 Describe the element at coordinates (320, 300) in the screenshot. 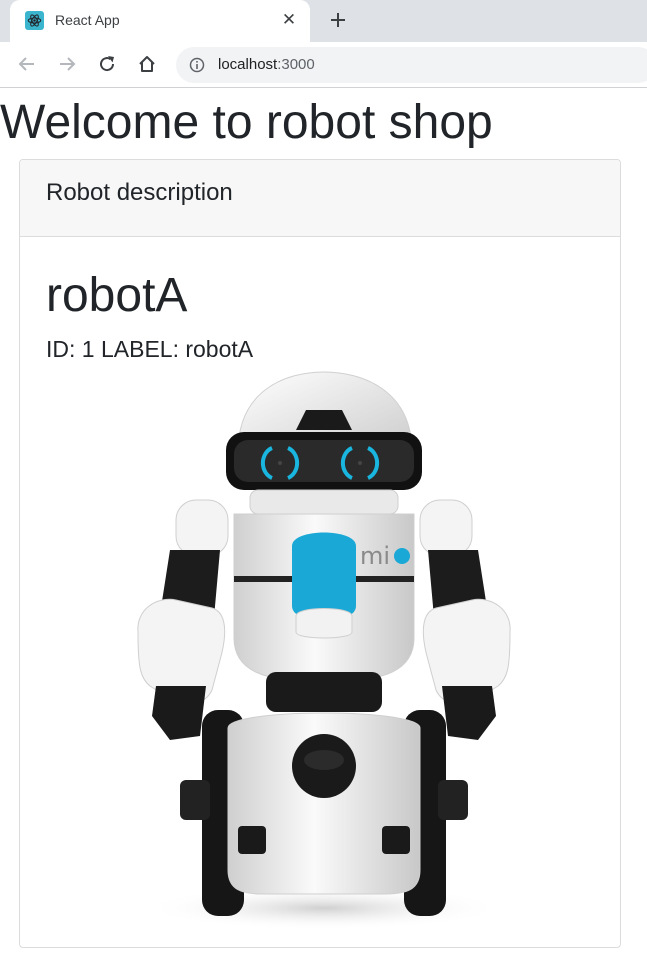

I see `card-body: robotA ID: 1 LABEL: robotA` at that location.